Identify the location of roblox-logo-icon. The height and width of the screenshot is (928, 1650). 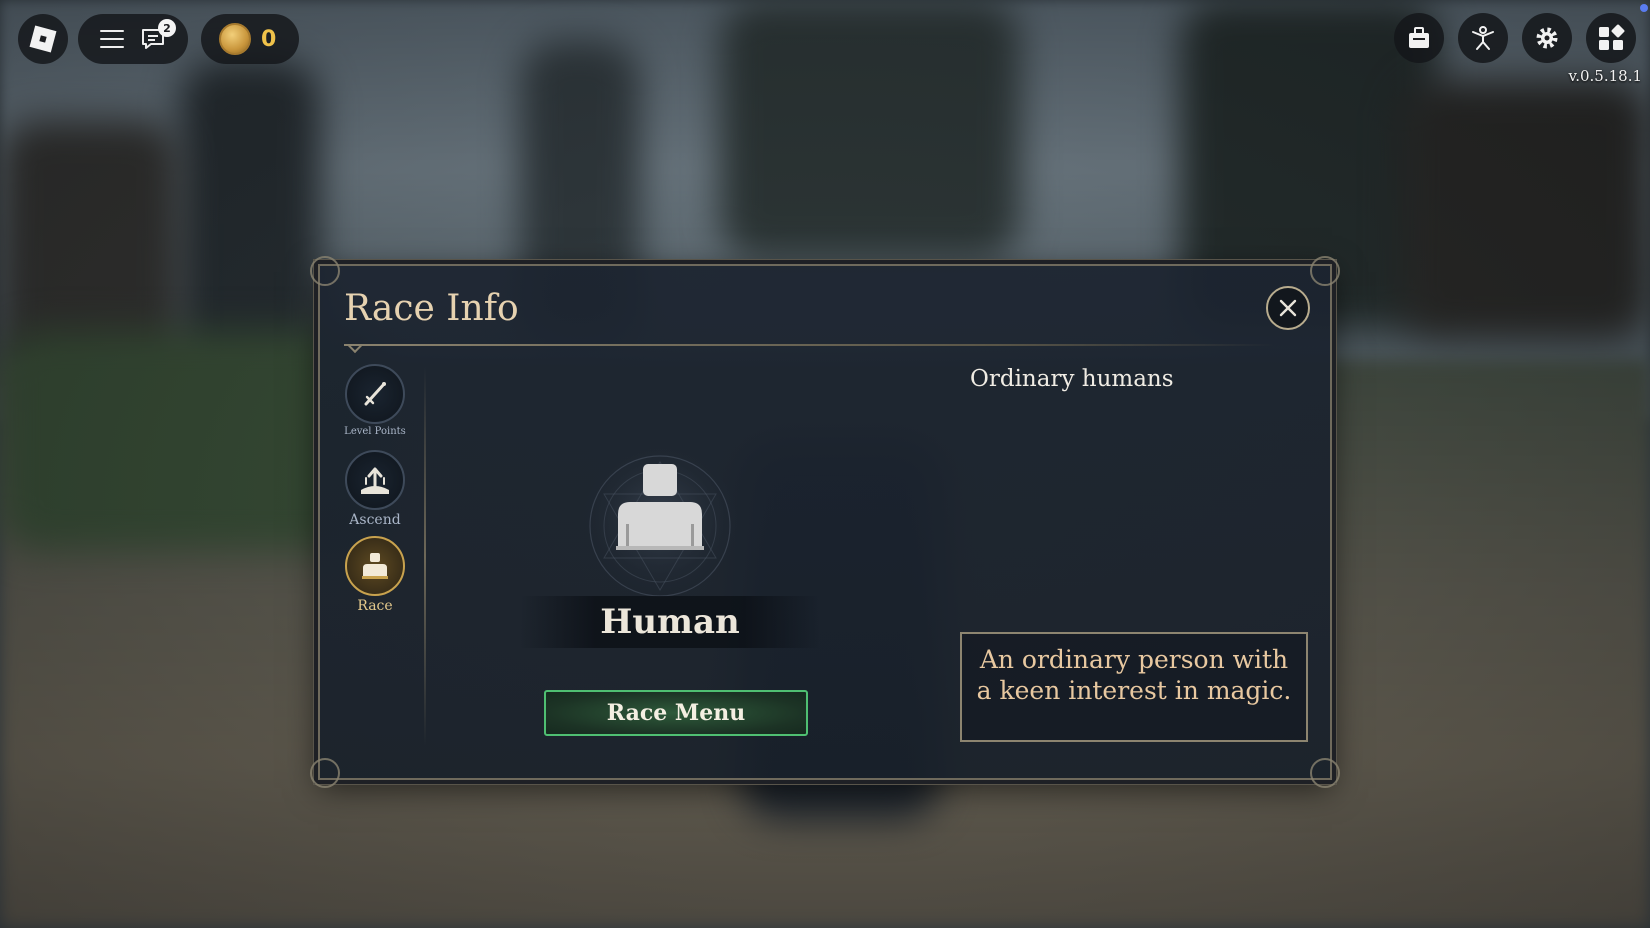
(43, 39).